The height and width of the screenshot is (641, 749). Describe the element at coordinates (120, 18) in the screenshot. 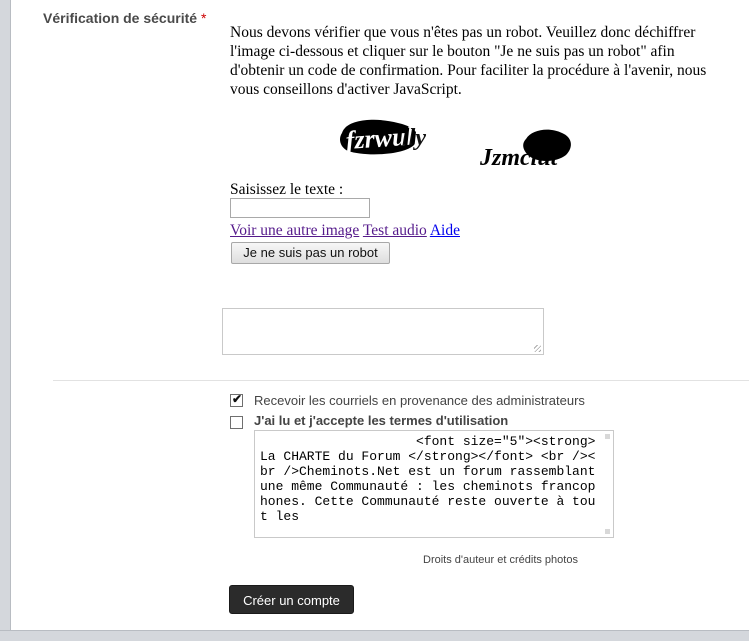

I see `security-label-text: Vérification de sécurité` at that location.